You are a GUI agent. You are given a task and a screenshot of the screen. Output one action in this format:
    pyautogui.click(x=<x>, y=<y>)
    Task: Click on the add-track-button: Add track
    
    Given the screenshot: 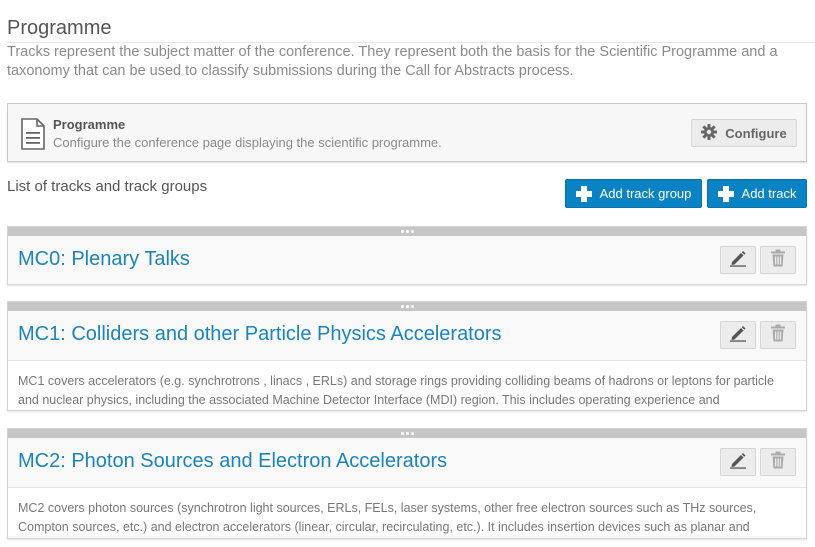 What is the action you would take?
    pyautogui.click(x=757, y=193)
    